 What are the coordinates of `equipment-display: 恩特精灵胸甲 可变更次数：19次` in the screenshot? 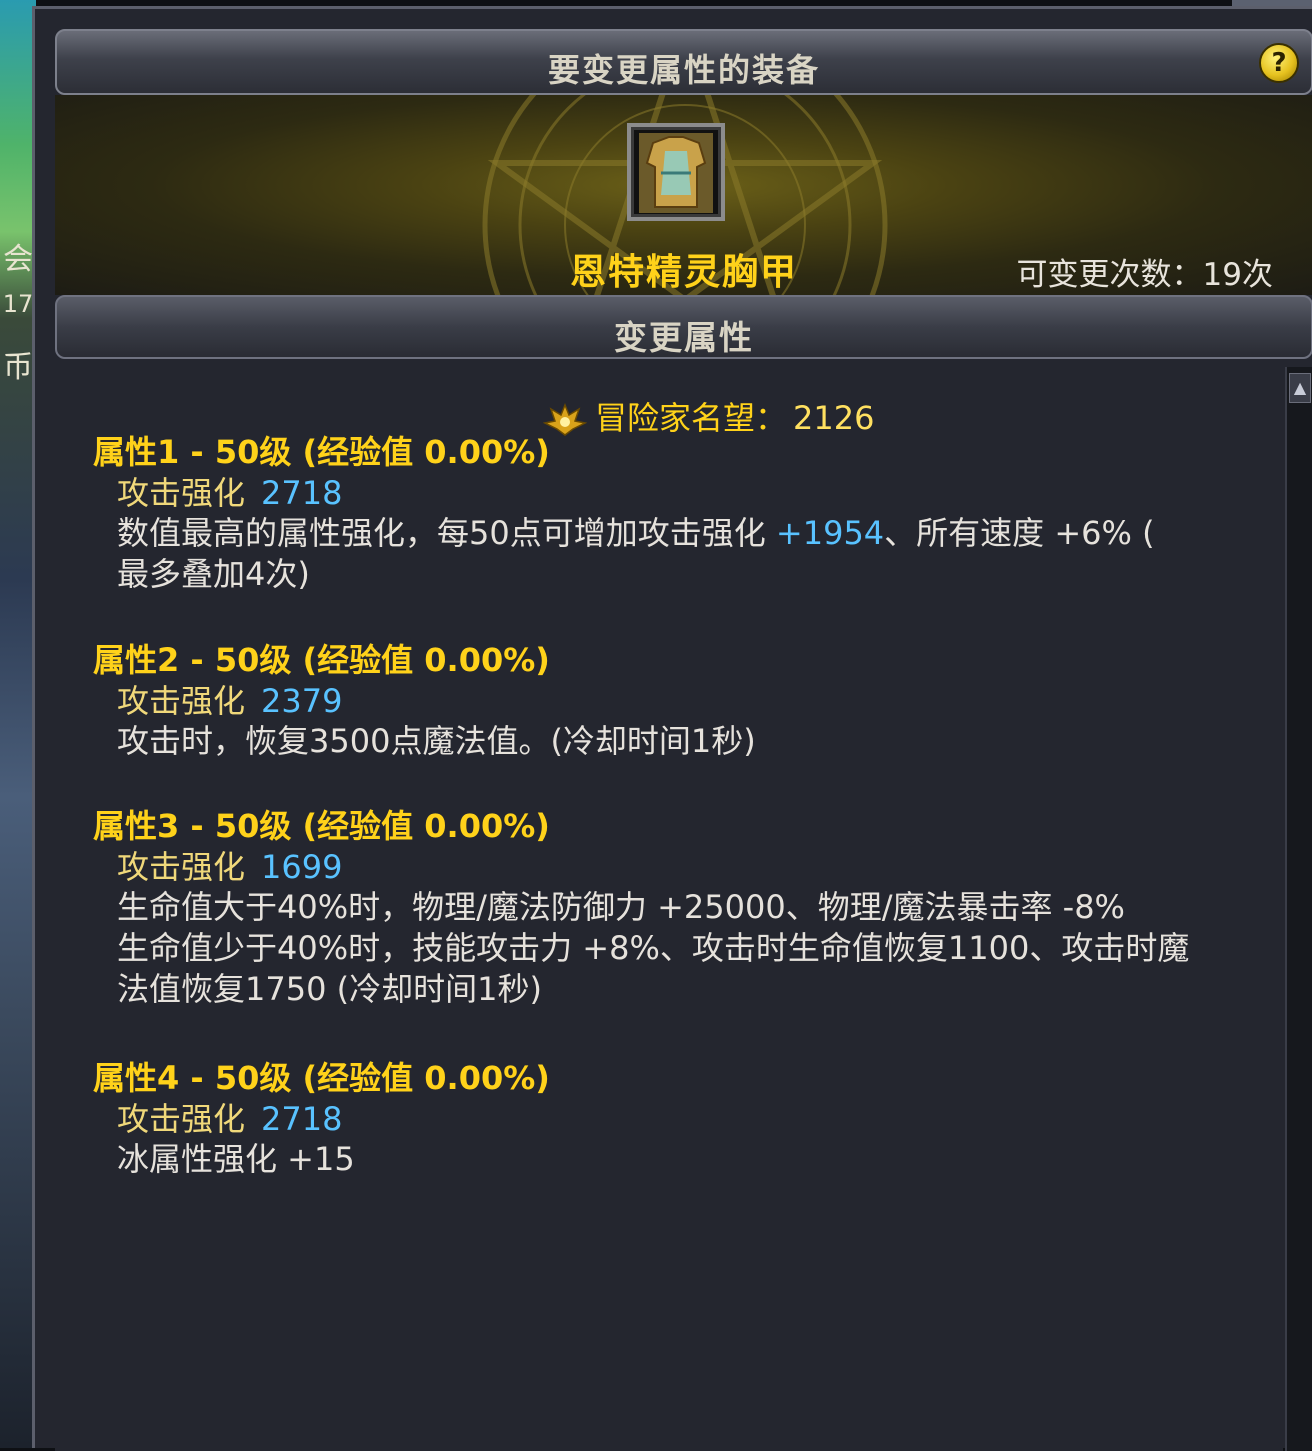 It's located at (683, 195).